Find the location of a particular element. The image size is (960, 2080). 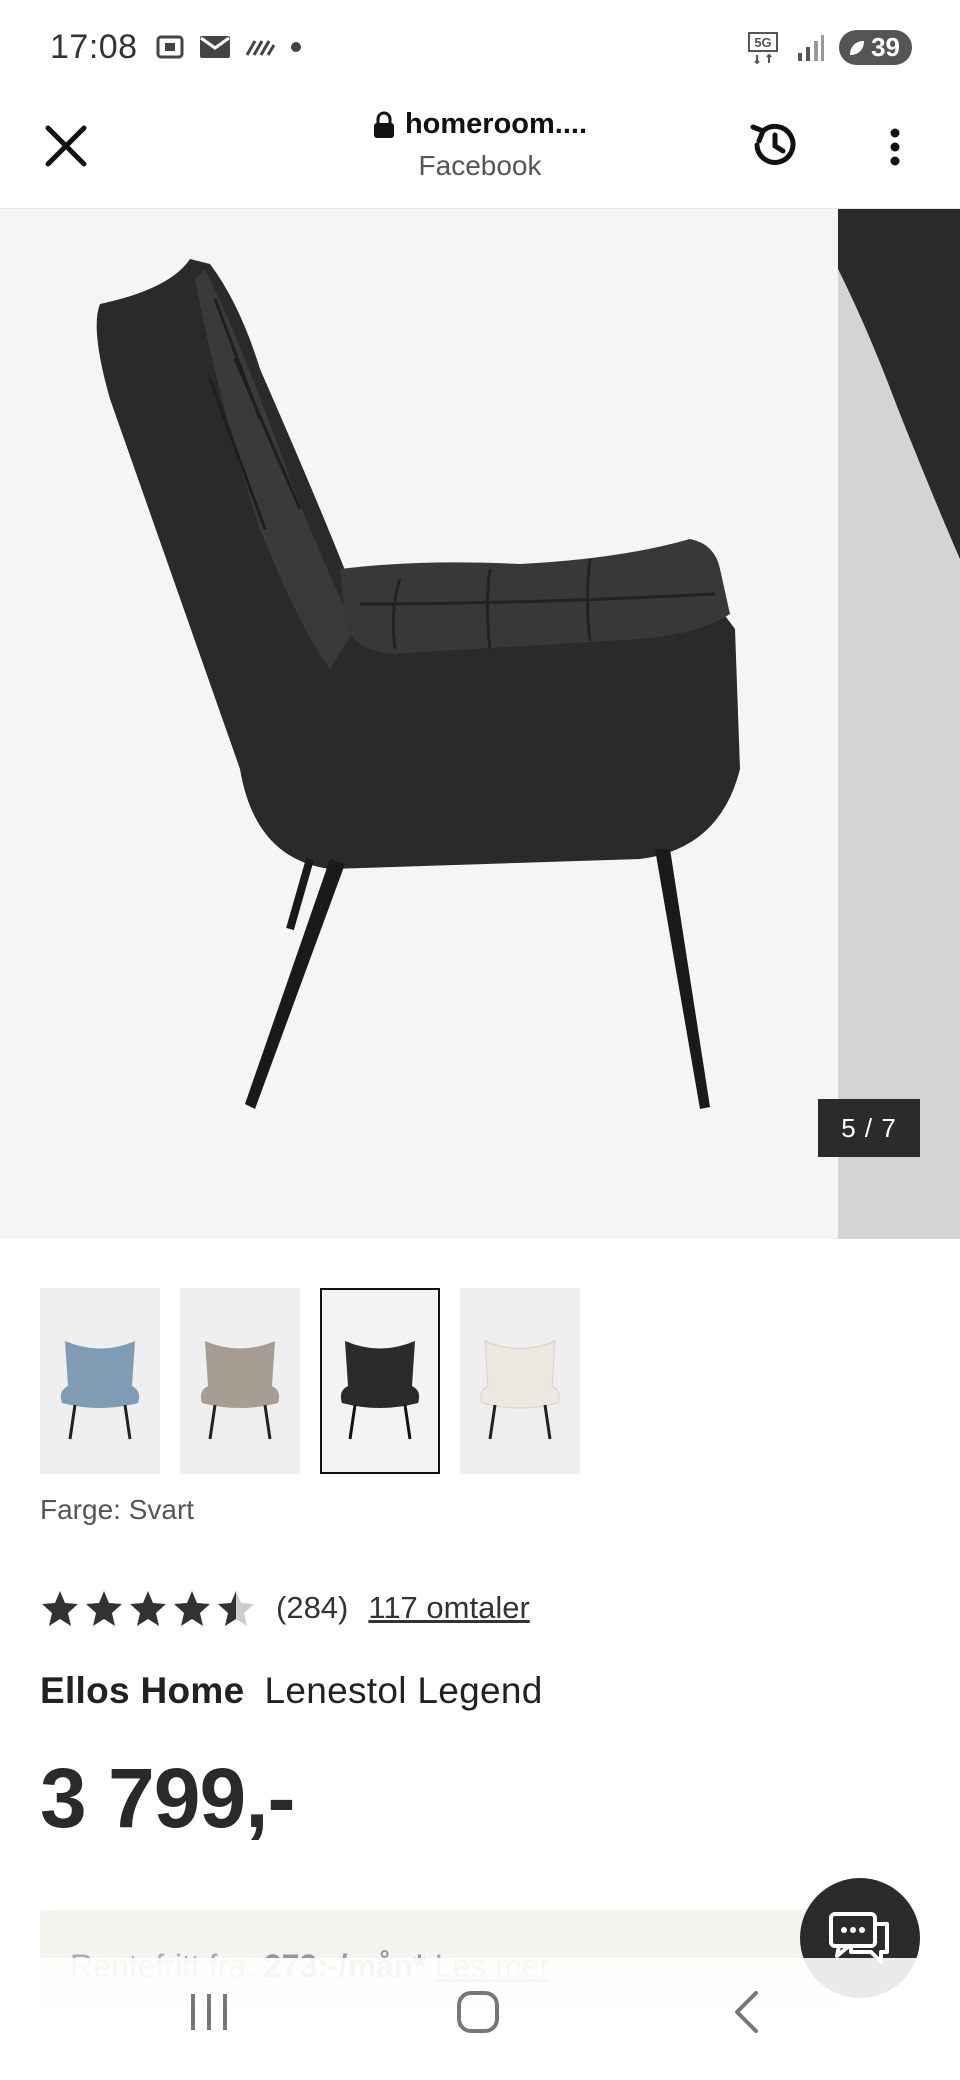

battery-level: 39 is located at coordinates (885, 47).